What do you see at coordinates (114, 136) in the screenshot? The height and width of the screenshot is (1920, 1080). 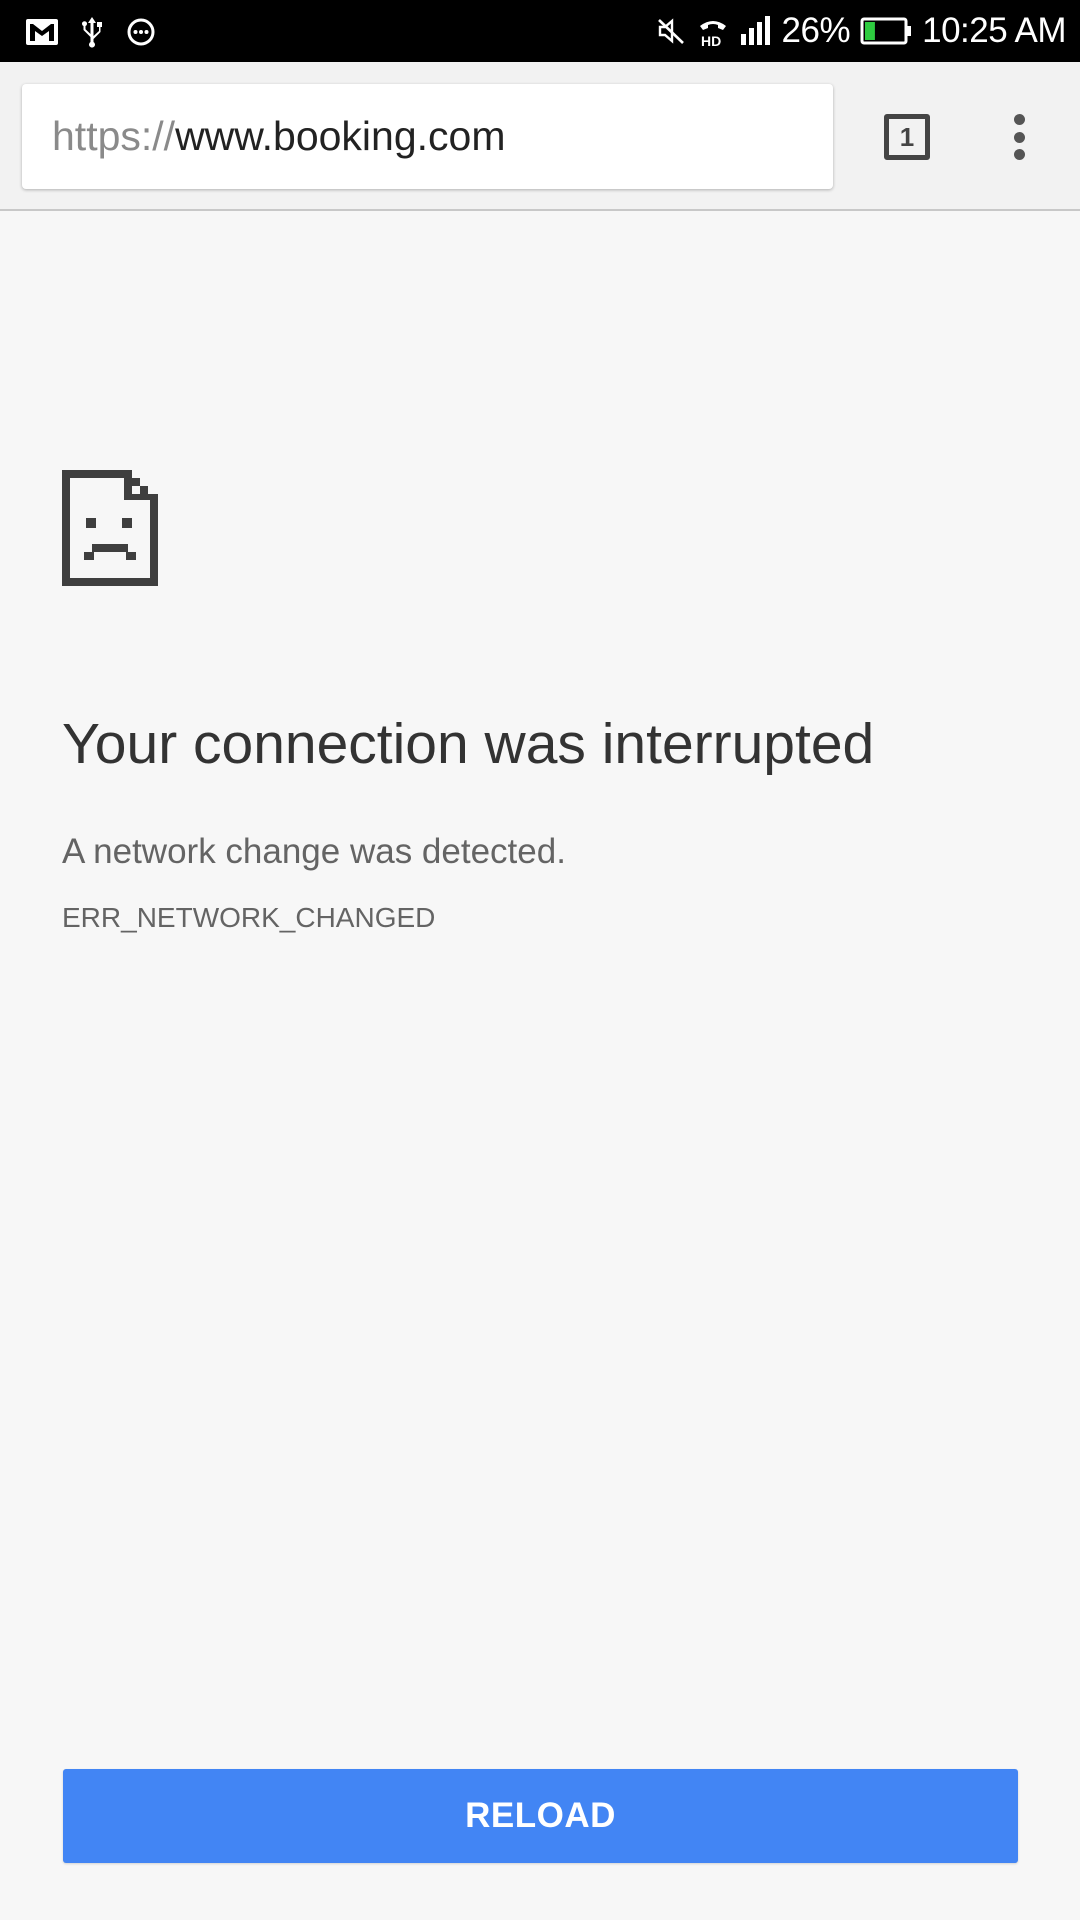 I see `url-scheme: https://` at bounding box center [114, 136].